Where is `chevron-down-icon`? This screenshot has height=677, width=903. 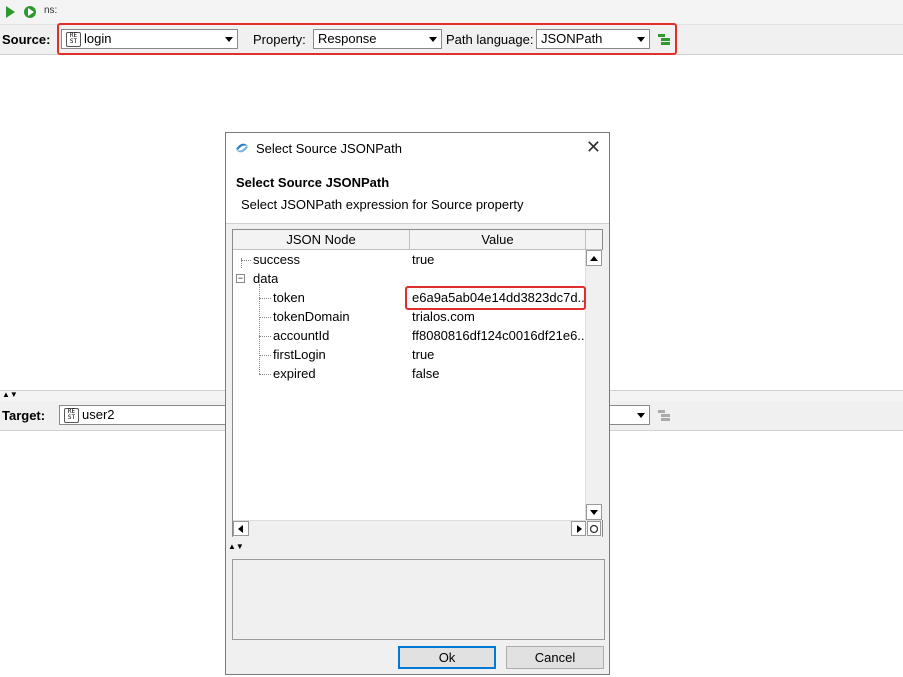
chevron-down-icon is located at coordinates (641, 415).